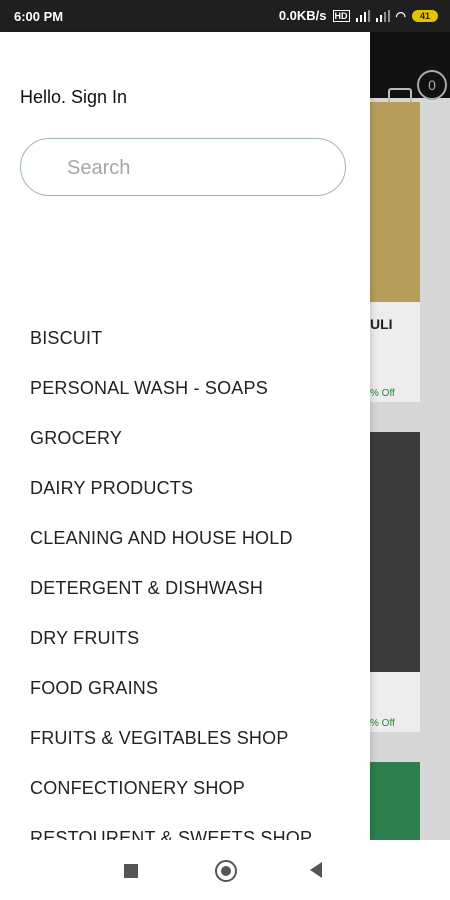 This screenshot has width=450, height=900. What do you see at coordinates (131, 871) in the screenshot?
I see `recents-square-icon` at bounding box center [131, 871].